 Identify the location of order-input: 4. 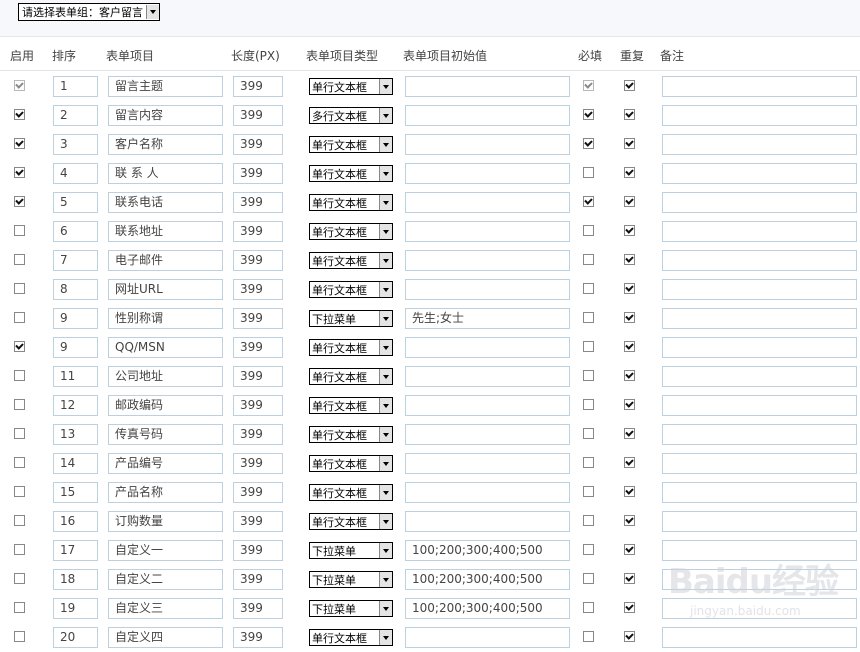
(75, 173).